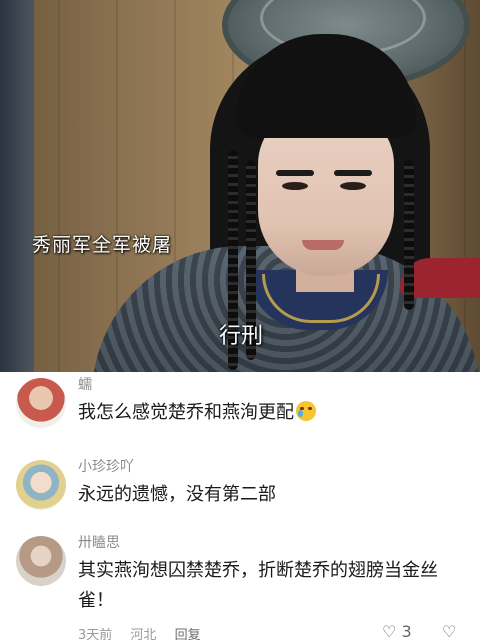  Describe the element at coordinates (177, 494) in the screenshot. I see `comment-text: 永远的遗憾，没有第二部` at that location.